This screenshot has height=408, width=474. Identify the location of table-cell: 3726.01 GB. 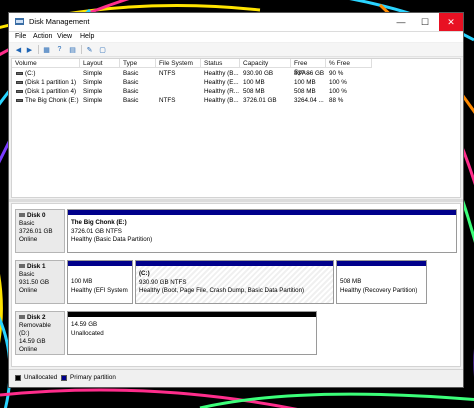
(260, 100).